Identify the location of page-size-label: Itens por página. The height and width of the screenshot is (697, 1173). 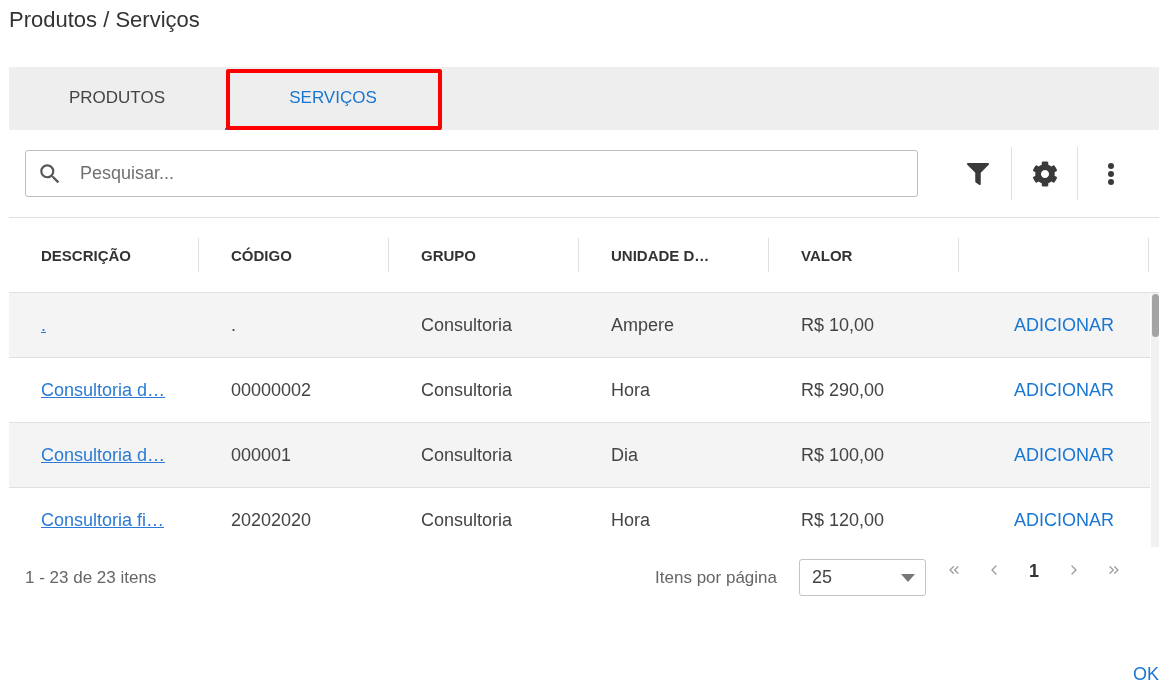
(716, 578).